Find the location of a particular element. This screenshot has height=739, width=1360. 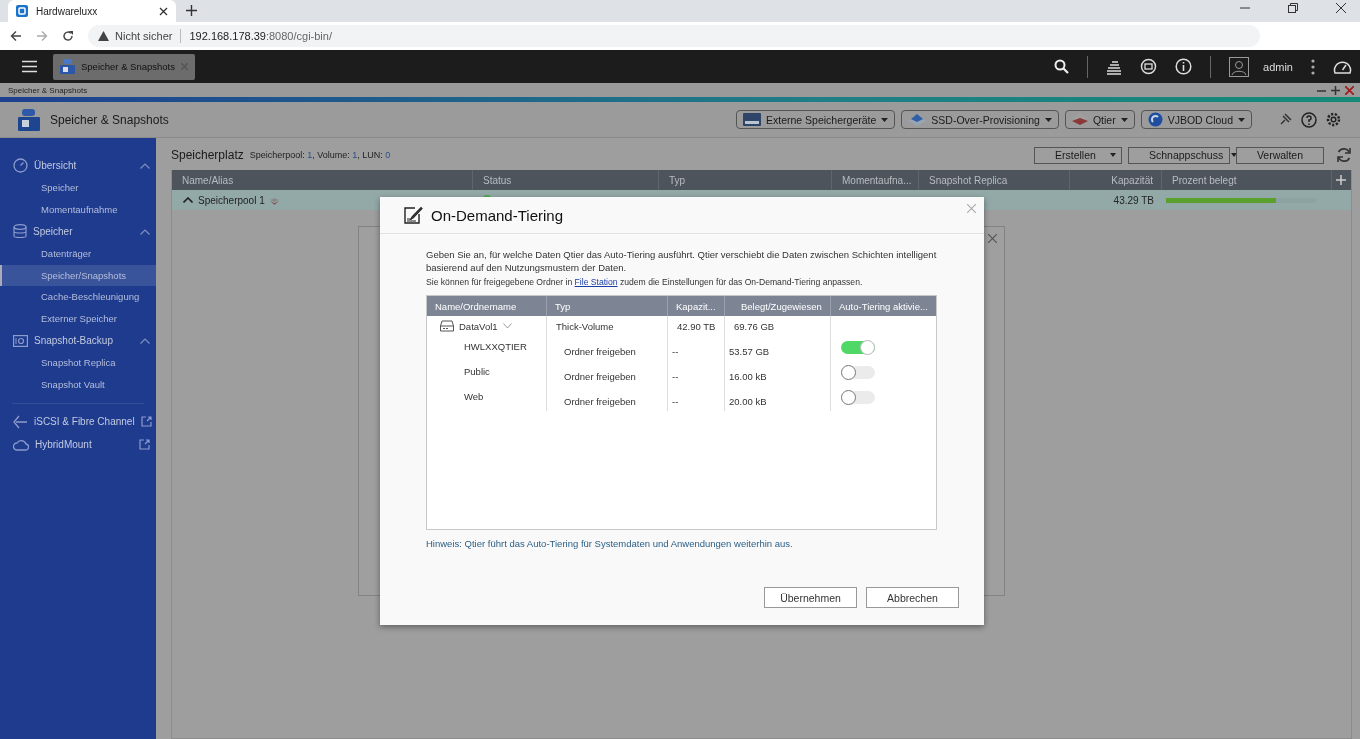

toolbar-dropdown: SSD-Over-Provisioning is located at coordinates (980, 119).